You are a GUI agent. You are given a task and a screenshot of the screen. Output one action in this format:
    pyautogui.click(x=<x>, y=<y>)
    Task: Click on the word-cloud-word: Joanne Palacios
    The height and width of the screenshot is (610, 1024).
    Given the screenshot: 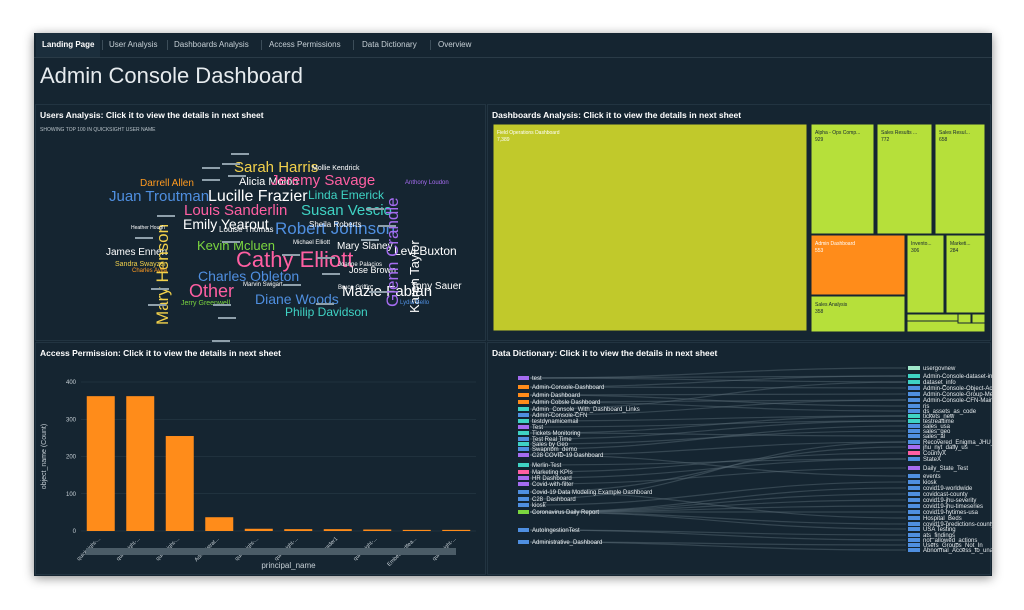 What is the action you would take?
    pyautogui.click(x=360, y=265)
    